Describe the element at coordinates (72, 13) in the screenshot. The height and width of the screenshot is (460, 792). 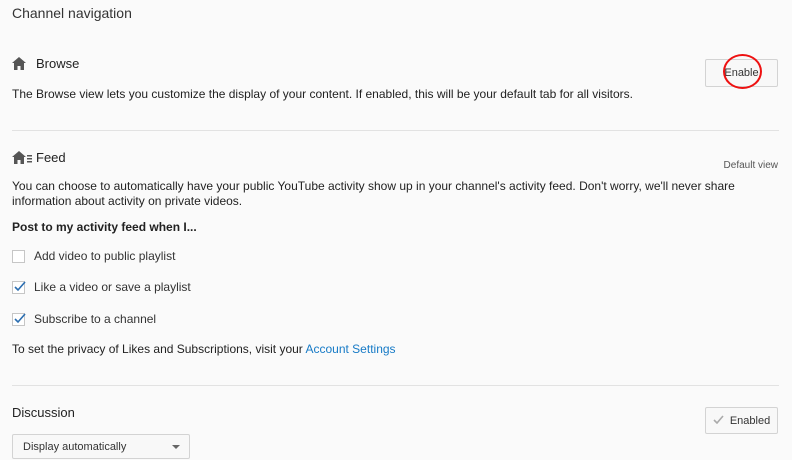
I see `page-title: Channel navigation` at that location.